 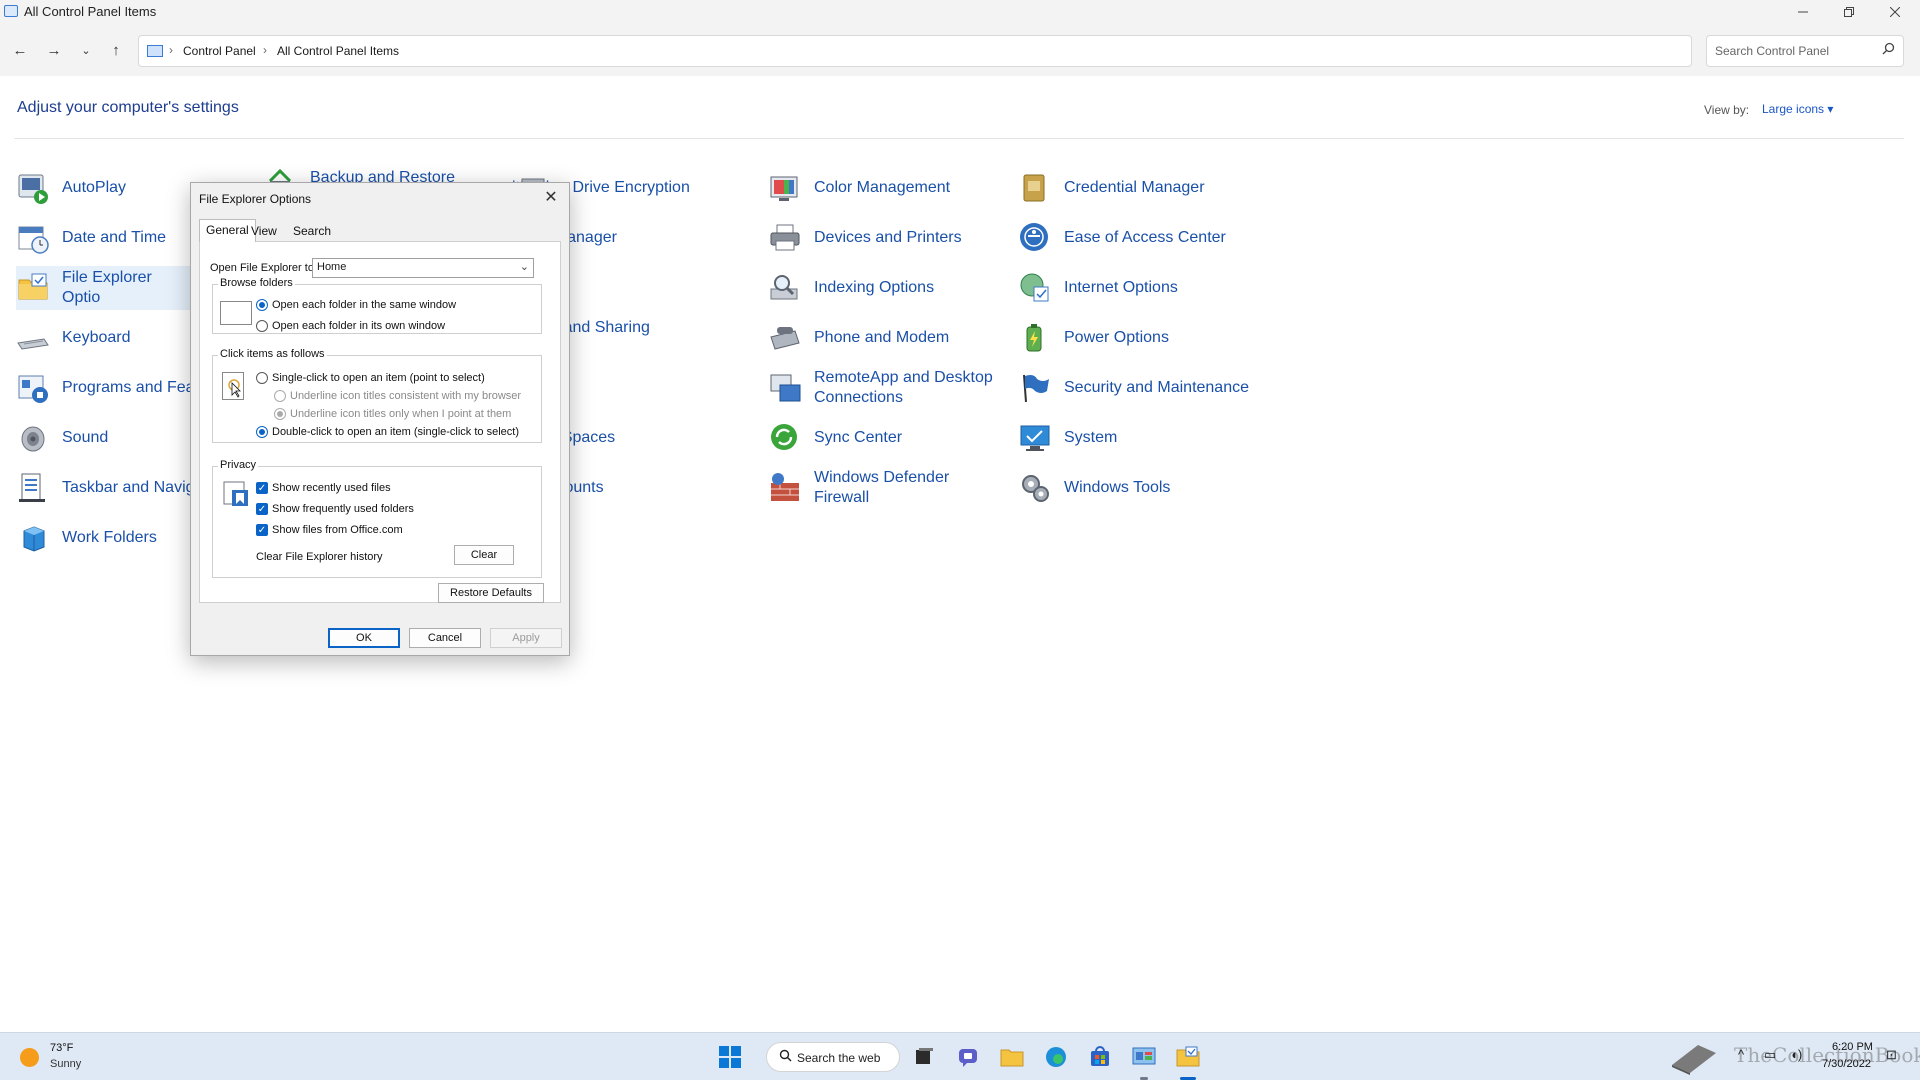 What do you see at coordinates (1727, 110) in the screenshot?
I see `view-by-label: View by:` at bounding box center [1727, 110].